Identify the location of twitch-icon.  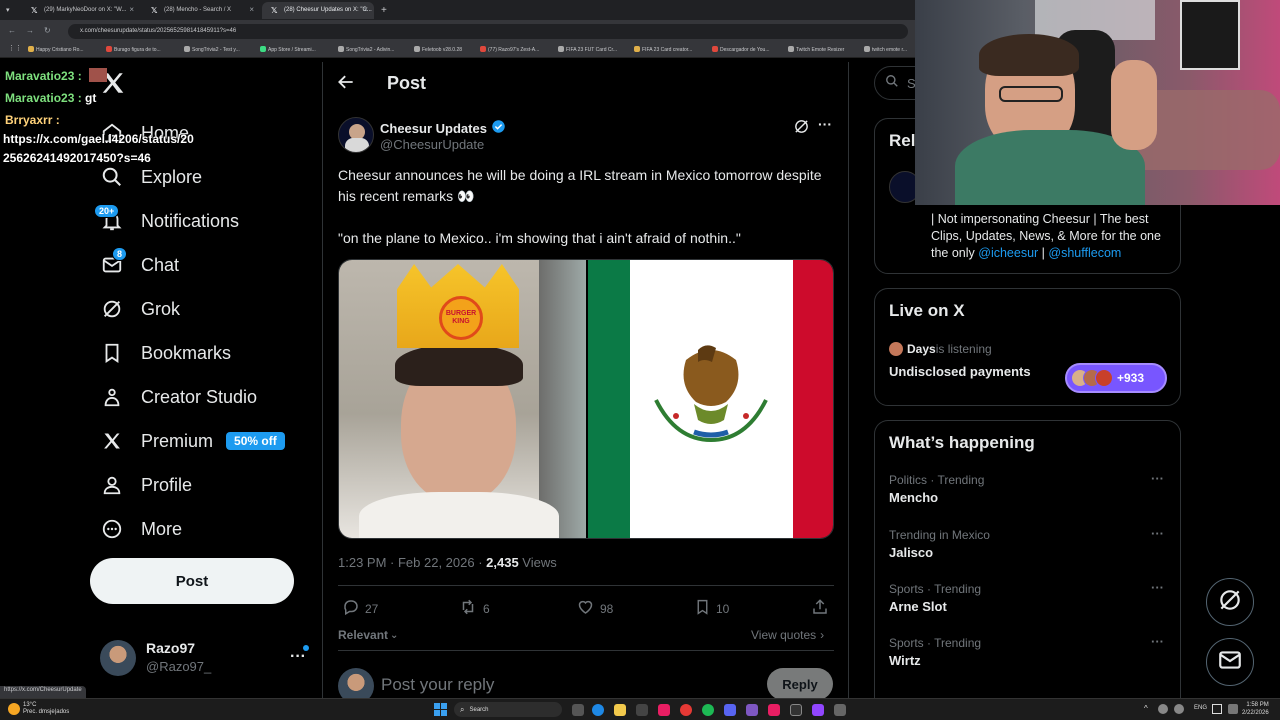
(818, 710).